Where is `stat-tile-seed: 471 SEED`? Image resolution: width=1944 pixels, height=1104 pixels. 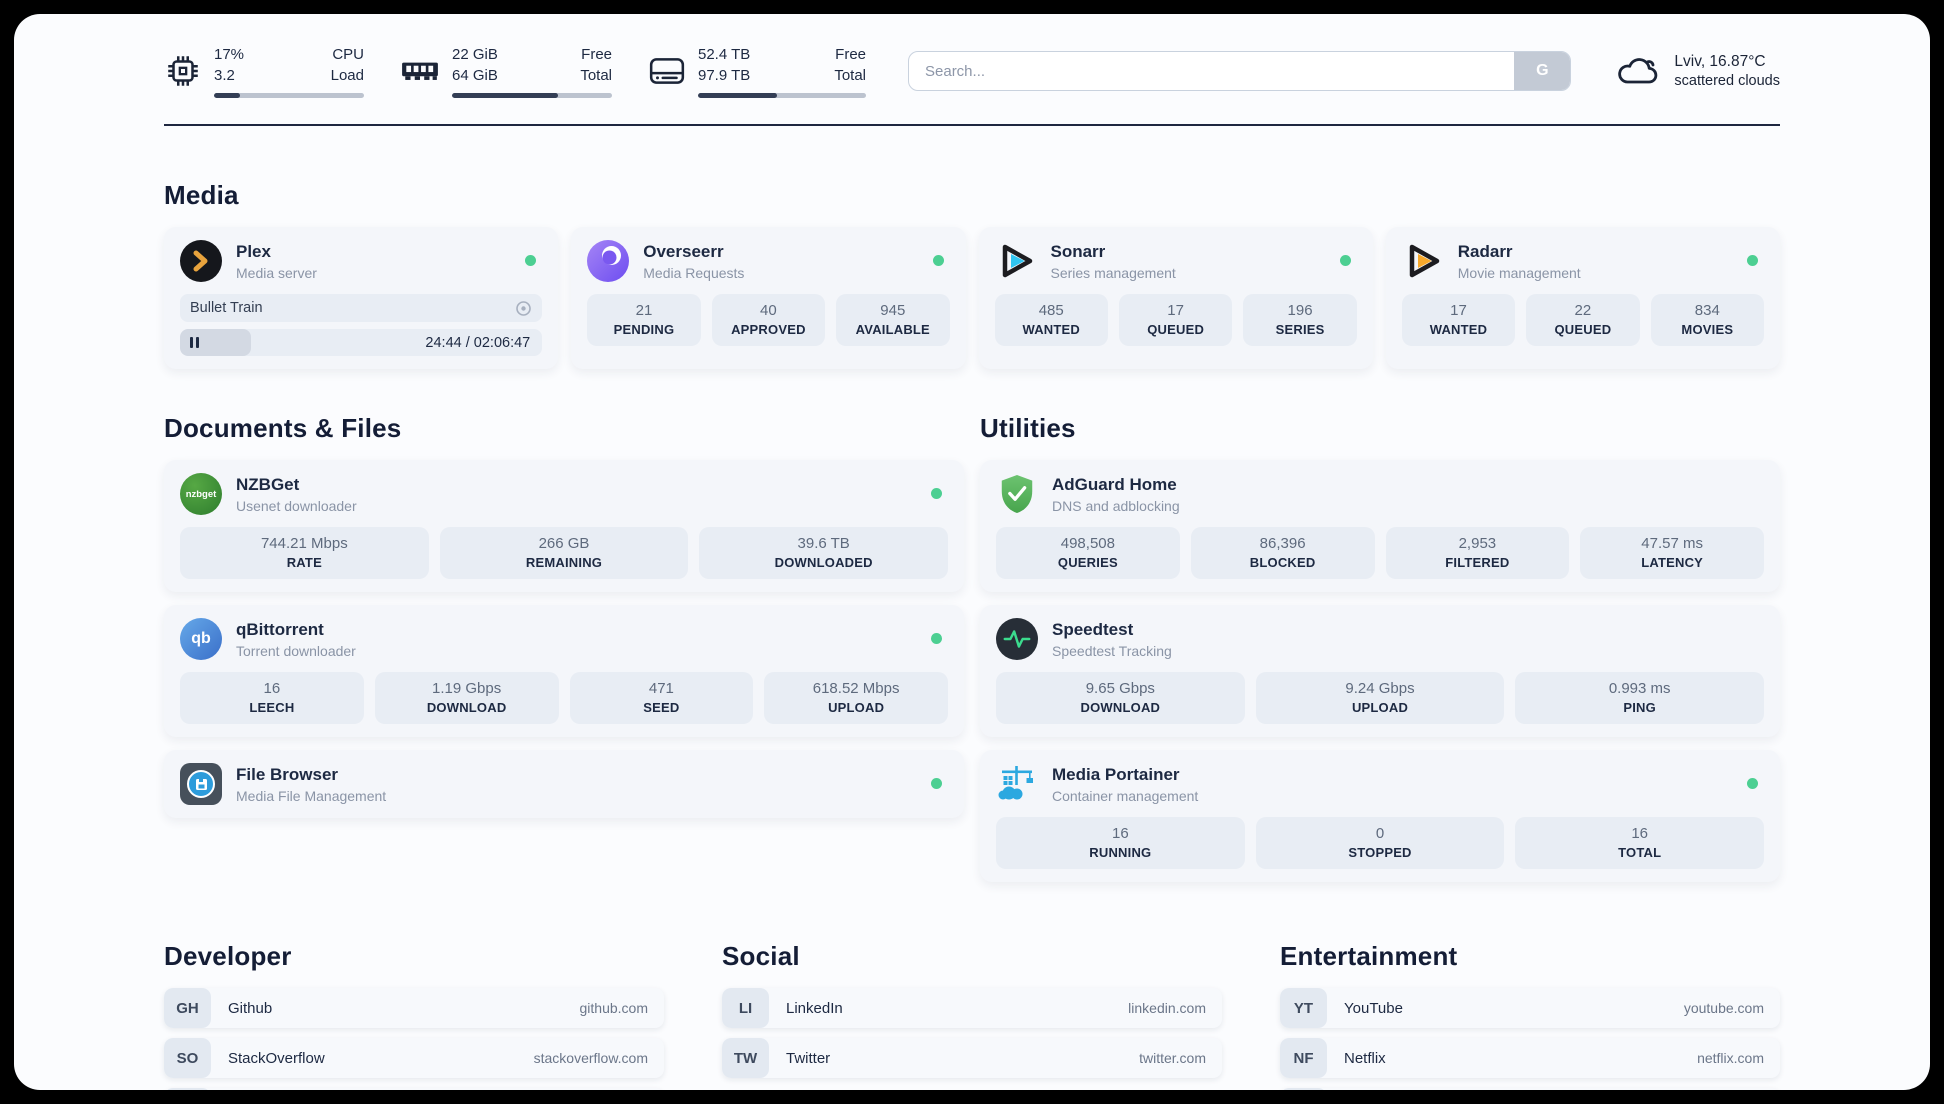
stat-tile-seed: 471 SEED is located at coordinates (661, 698).